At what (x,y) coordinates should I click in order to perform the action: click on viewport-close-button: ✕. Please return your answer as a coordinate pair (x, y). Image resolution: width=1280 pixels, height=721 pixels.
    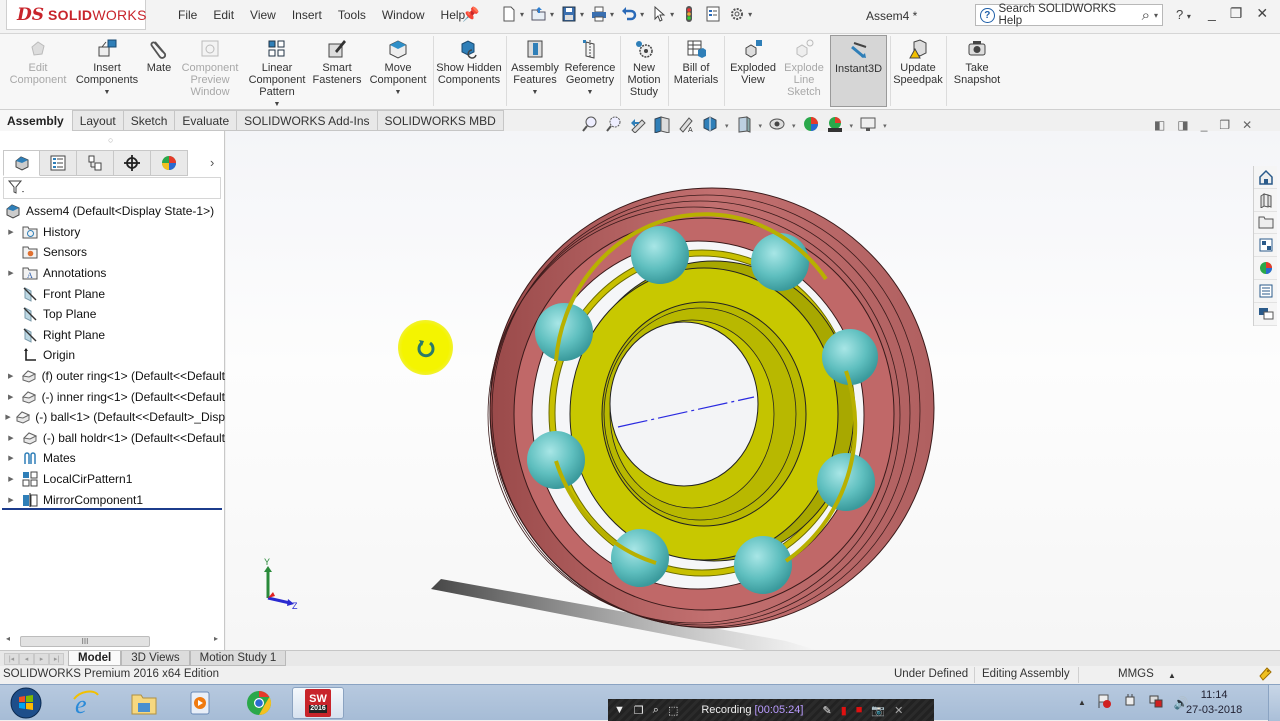
    Looking at the image, I should click on (1247, 125).